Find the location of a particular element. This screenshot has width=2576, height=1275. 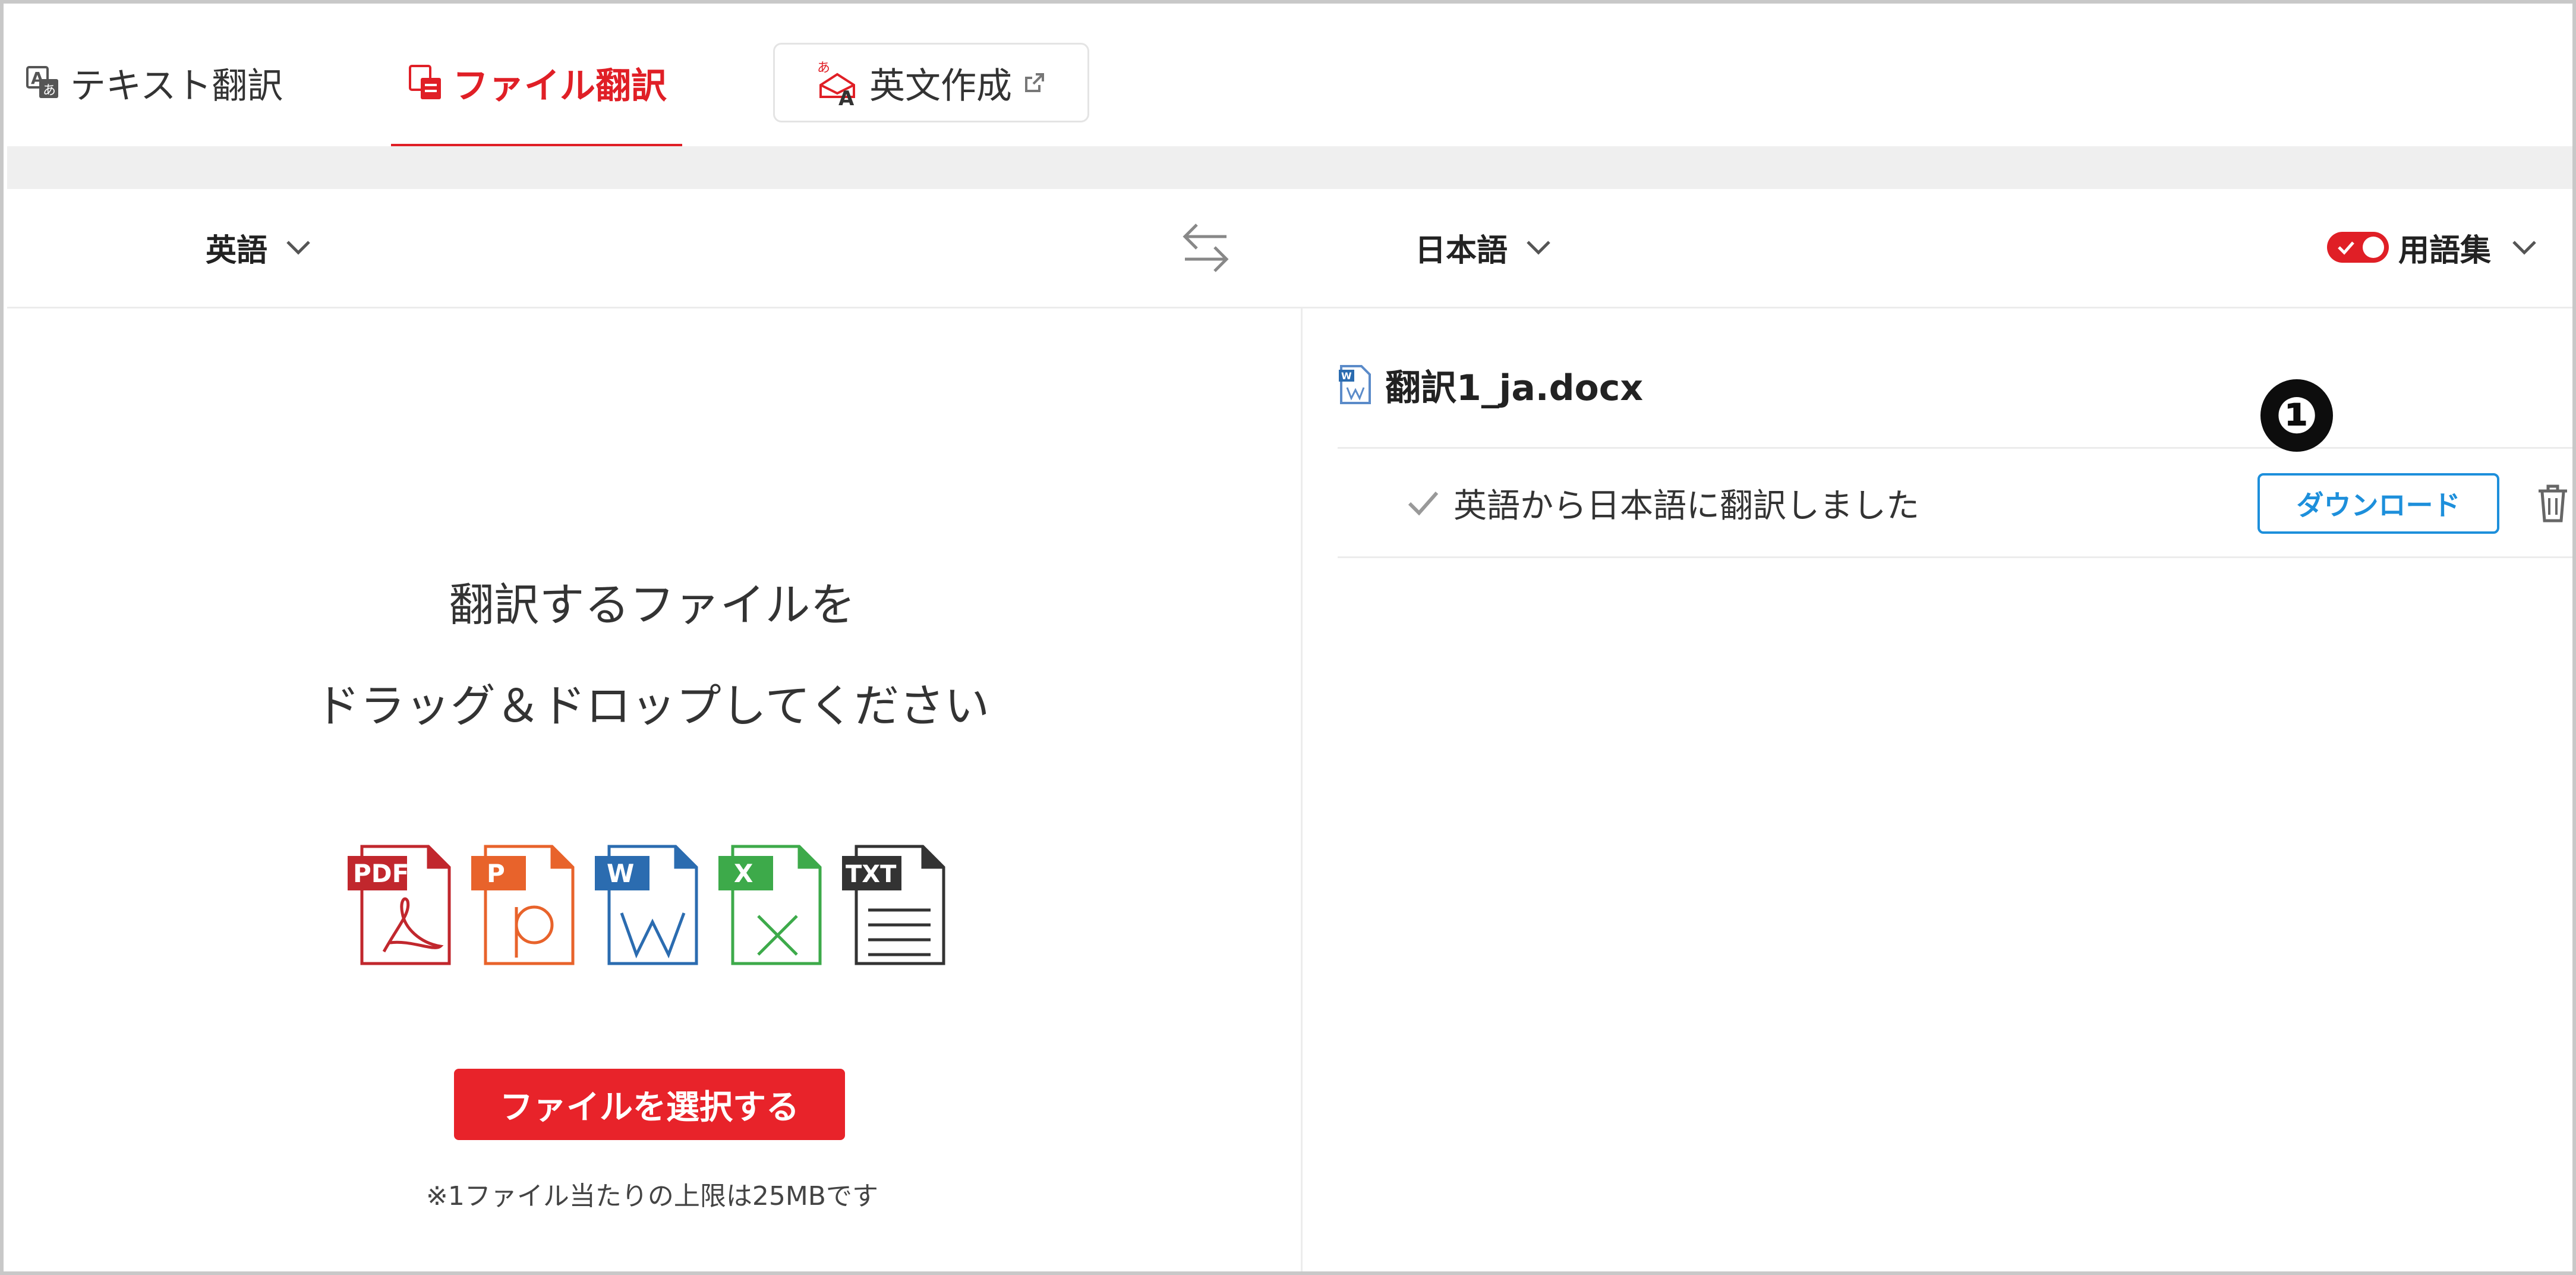

text-translate-icon: A あ is located at coordinates (42, 82).